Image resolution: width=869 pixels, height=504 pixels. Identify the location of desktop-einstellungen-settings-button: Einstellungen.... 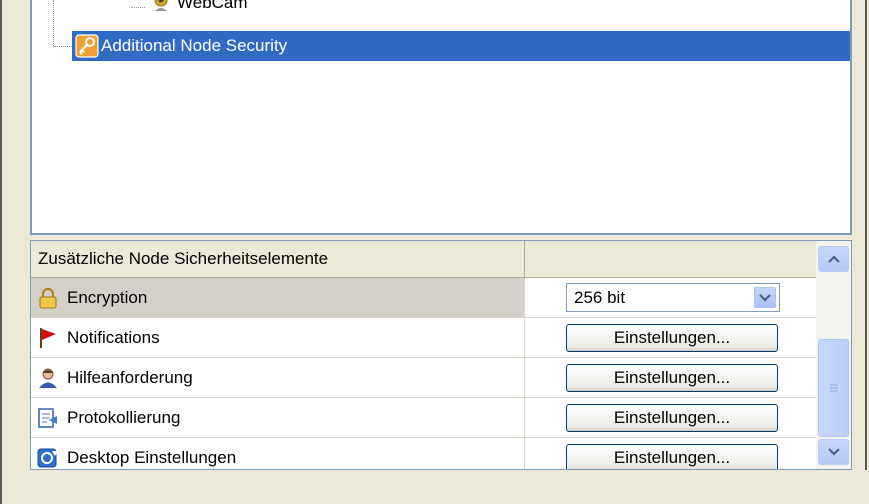
(672, 456).